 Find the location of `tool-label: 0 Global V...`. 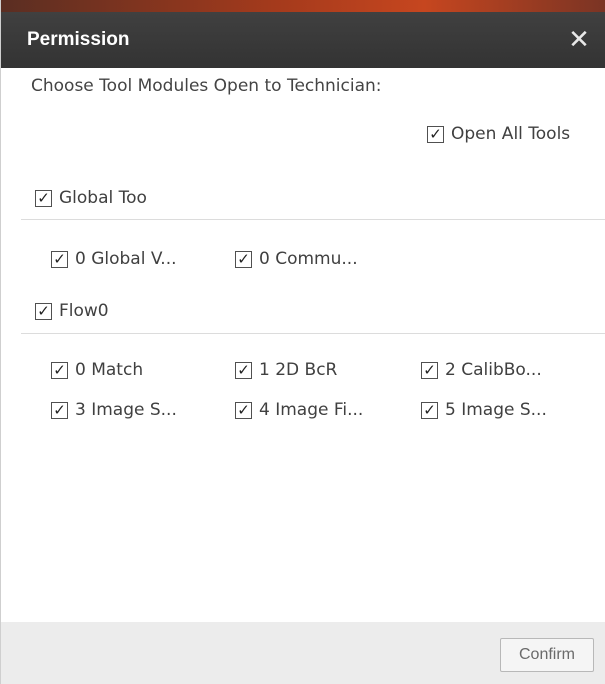

tool-label: 0 Global V... is located at coordinates (126, 259).